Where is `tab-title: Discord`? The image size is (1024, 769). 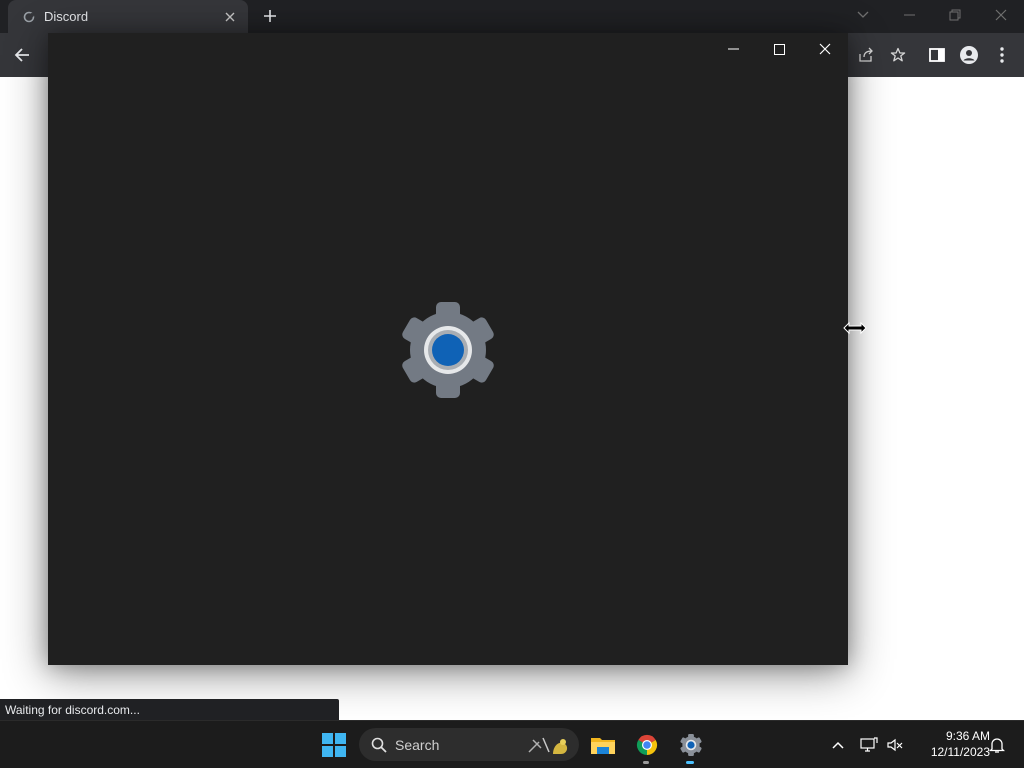
tab-title: Discord is located at coordinates (66, 16).